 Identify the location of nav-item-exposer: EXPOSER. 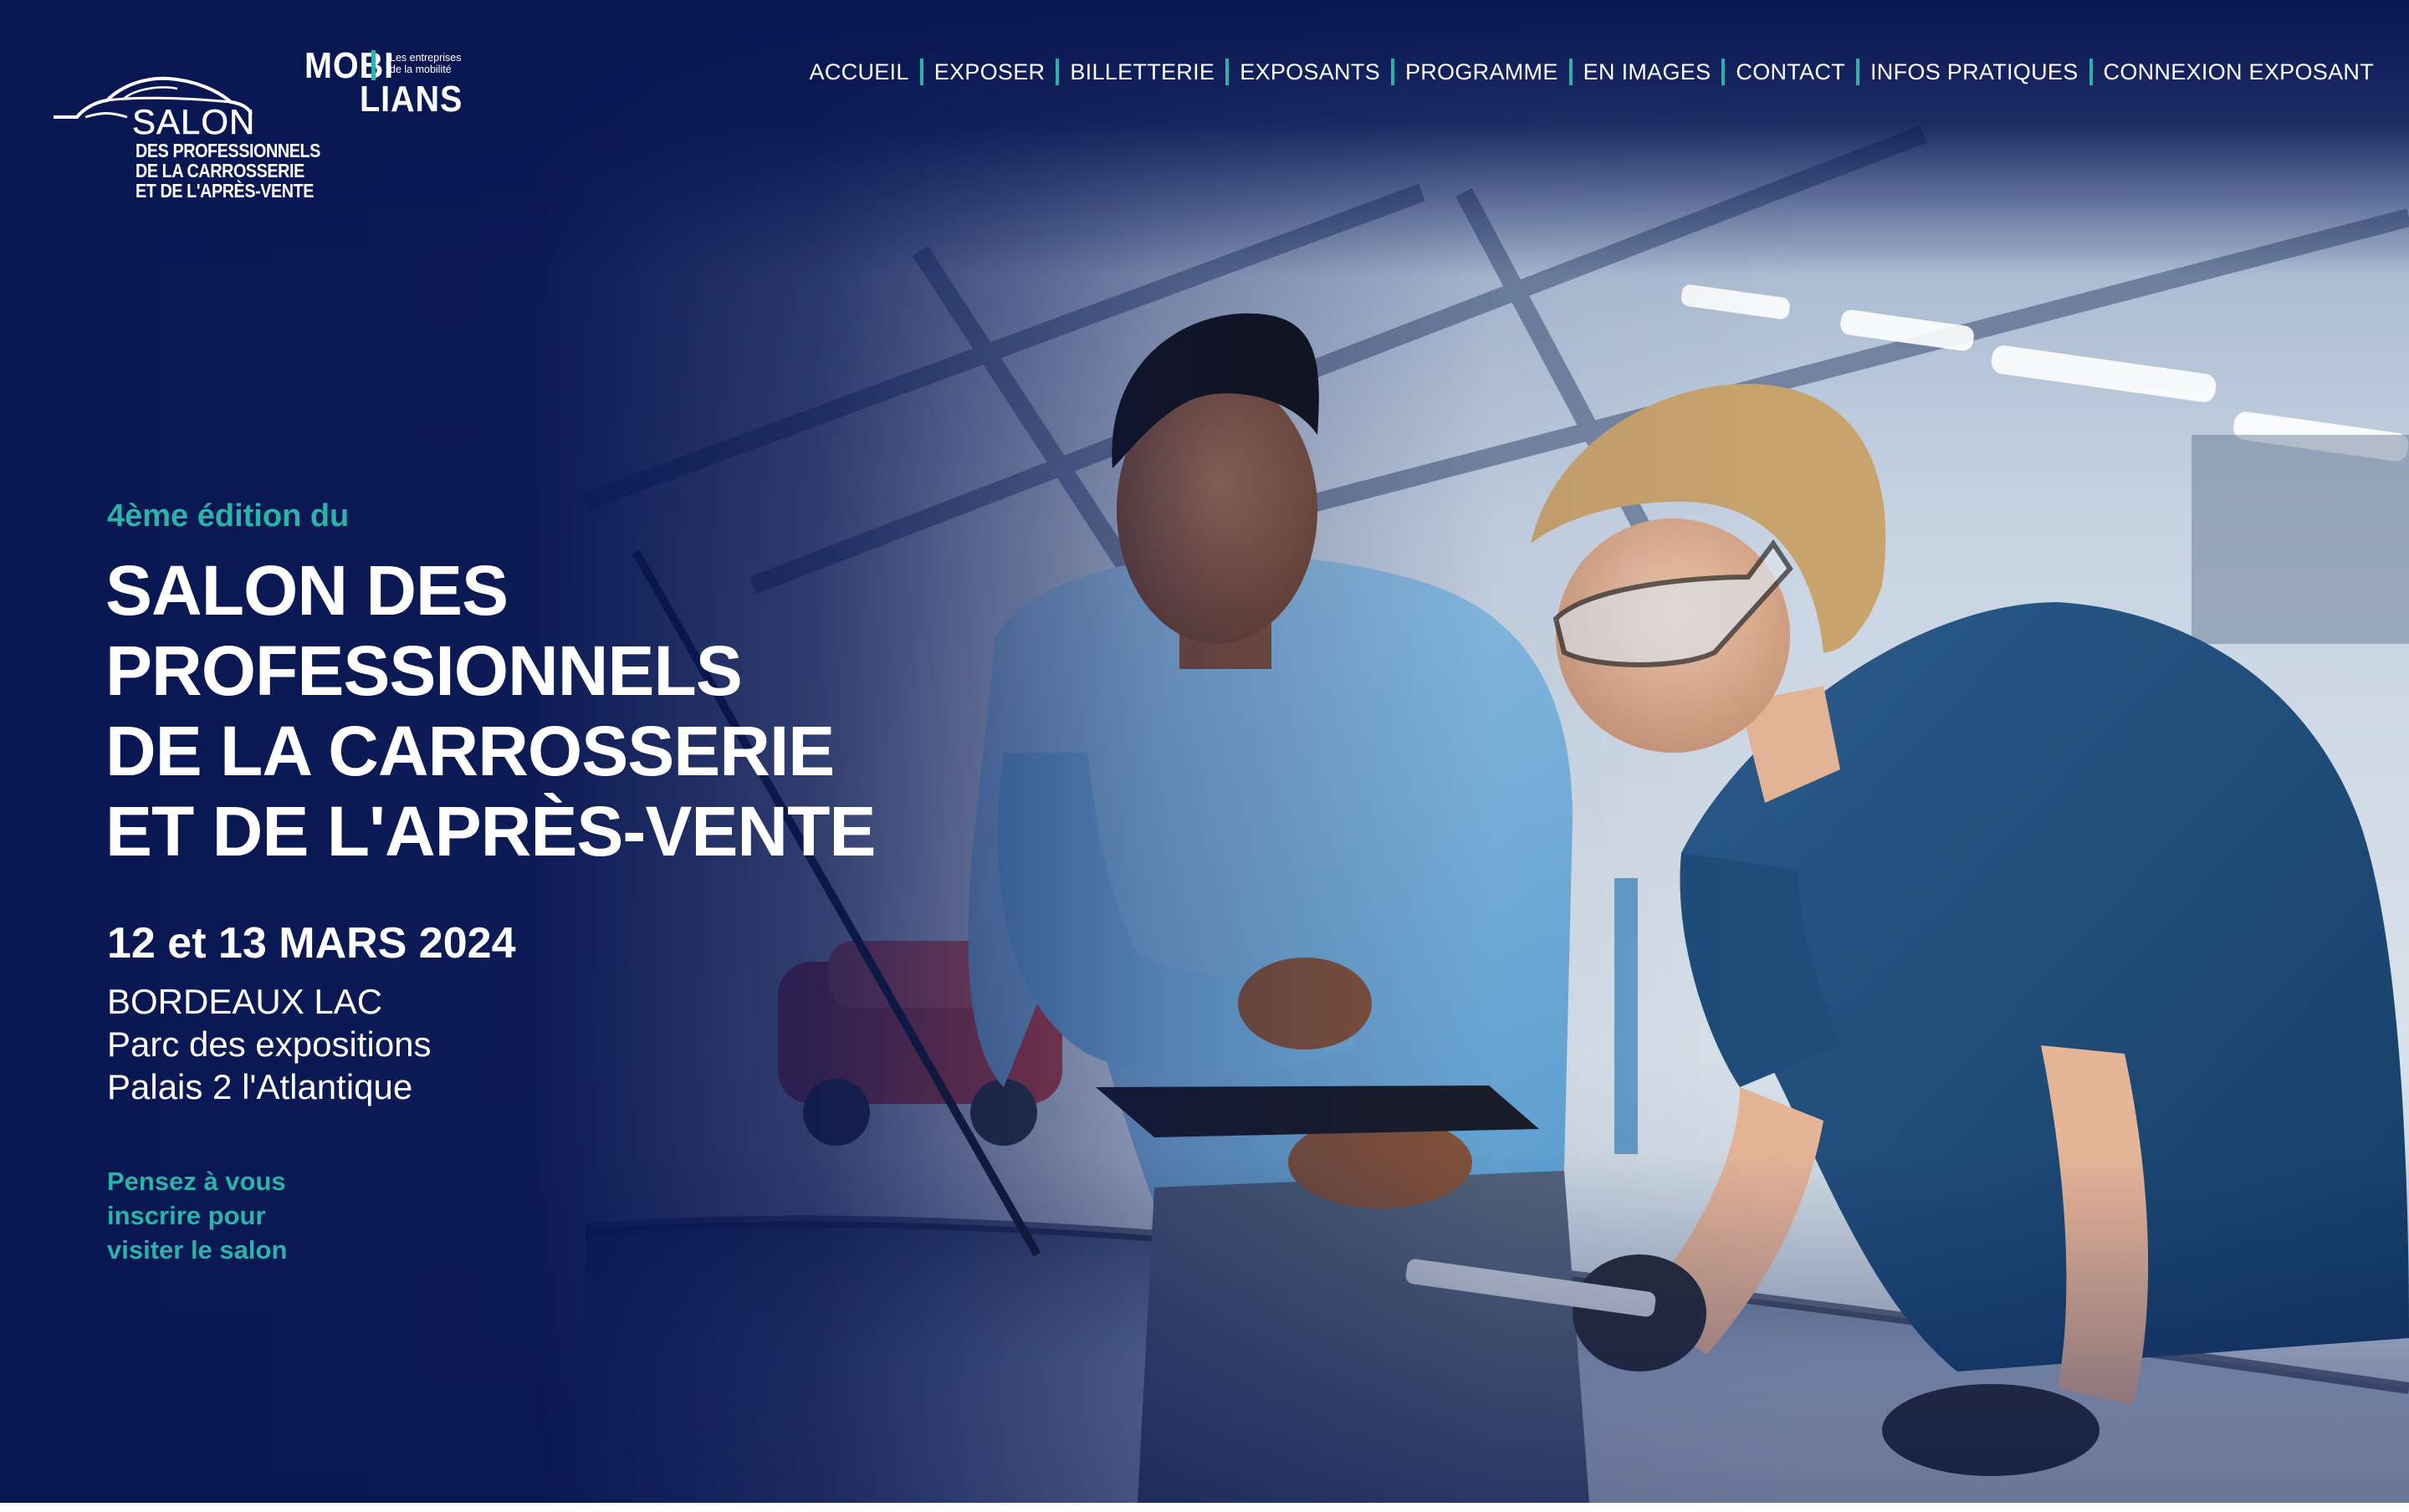
(990, 72).